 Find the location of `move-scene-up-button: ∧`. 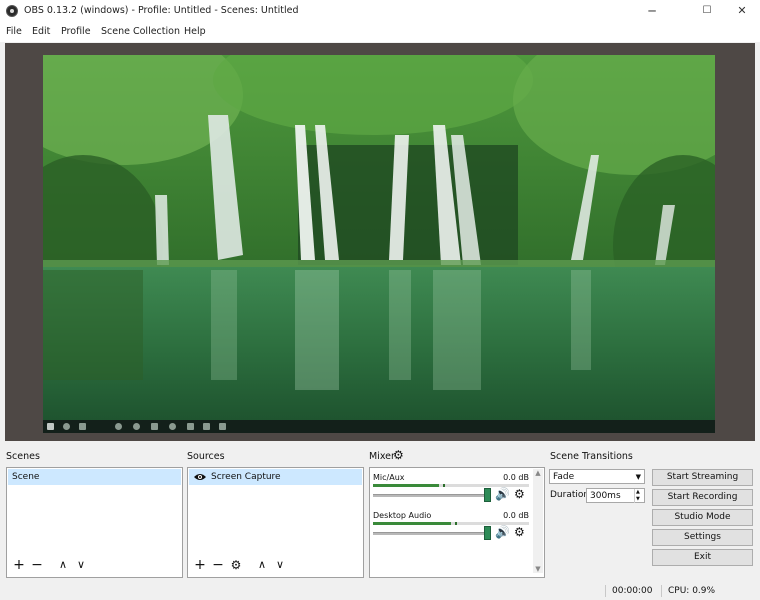

move-scene-up-button: ∧ is located at coordinates (63, 565).